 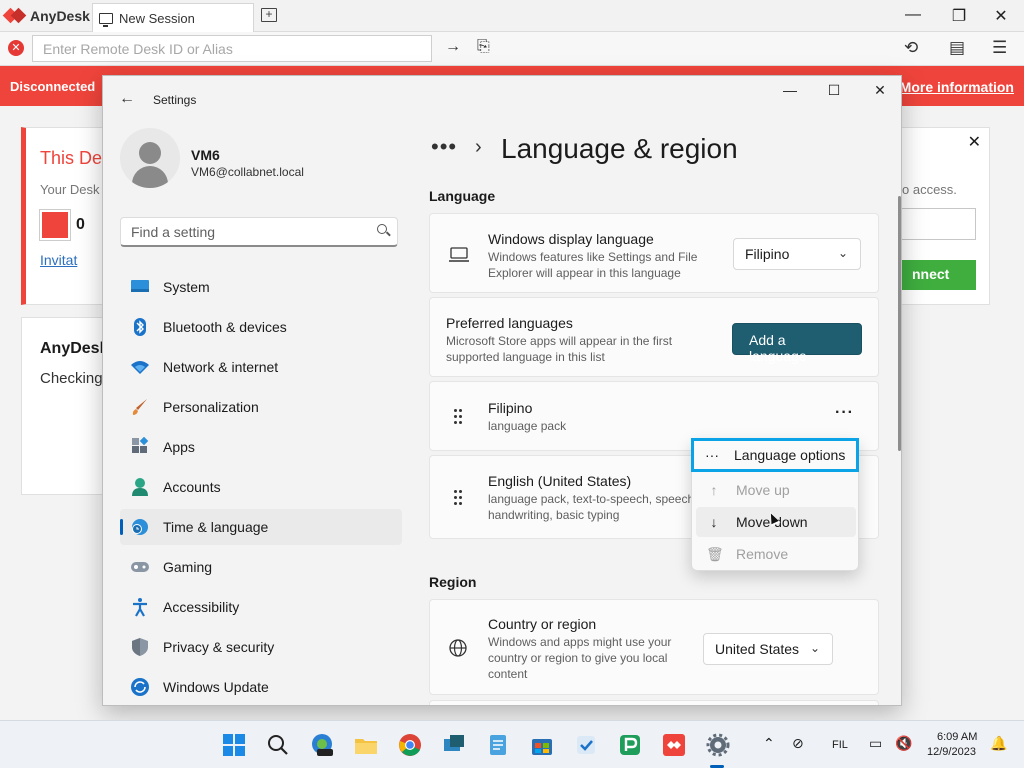 What do you see at coordinates (70, 189) in the screenshot?
I see `card-subtitle: Your Desk` at bounding box center [70, 189].